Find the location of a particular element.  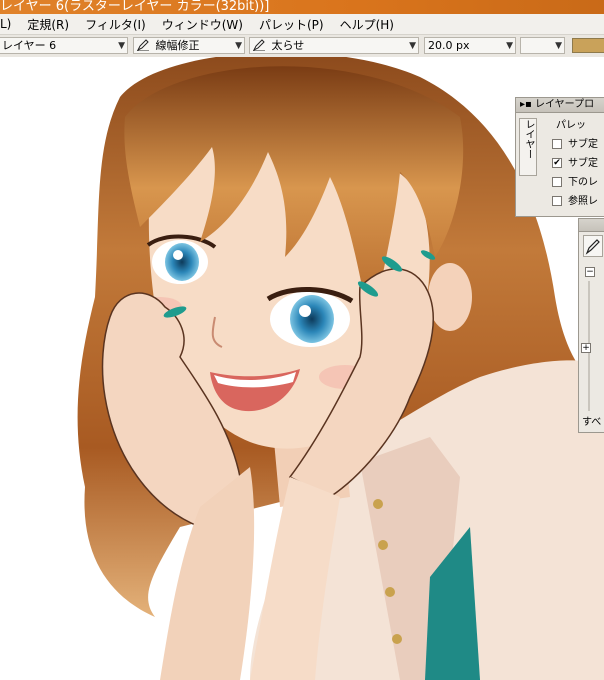

layer-property-panel: ▸▪ レイヤープロ レイヤー パレッ サブ定 ✔ サブ定 下のレ 参照レ is located at coordinates (559, 157).